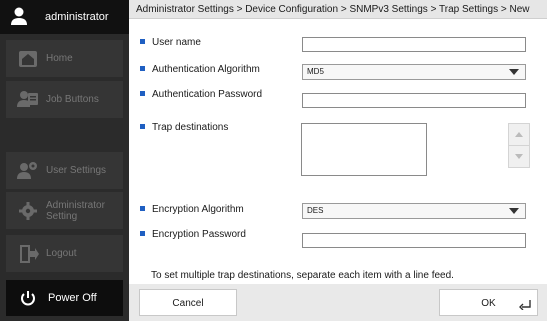 The width and height of the screenshot is (547, 321). I want to click on sidebar-item-home: Home, so click(64, 58).